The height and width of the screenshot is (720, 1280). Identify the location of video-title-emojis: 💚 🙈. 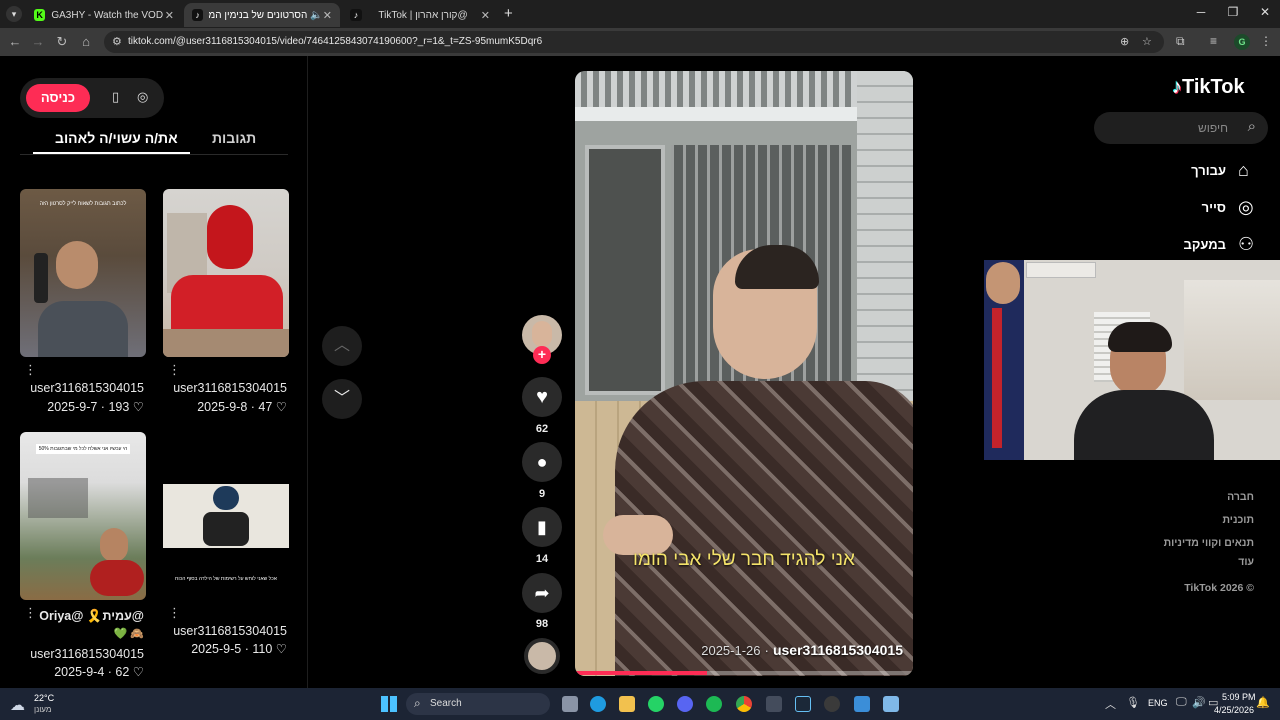
(128, 634).